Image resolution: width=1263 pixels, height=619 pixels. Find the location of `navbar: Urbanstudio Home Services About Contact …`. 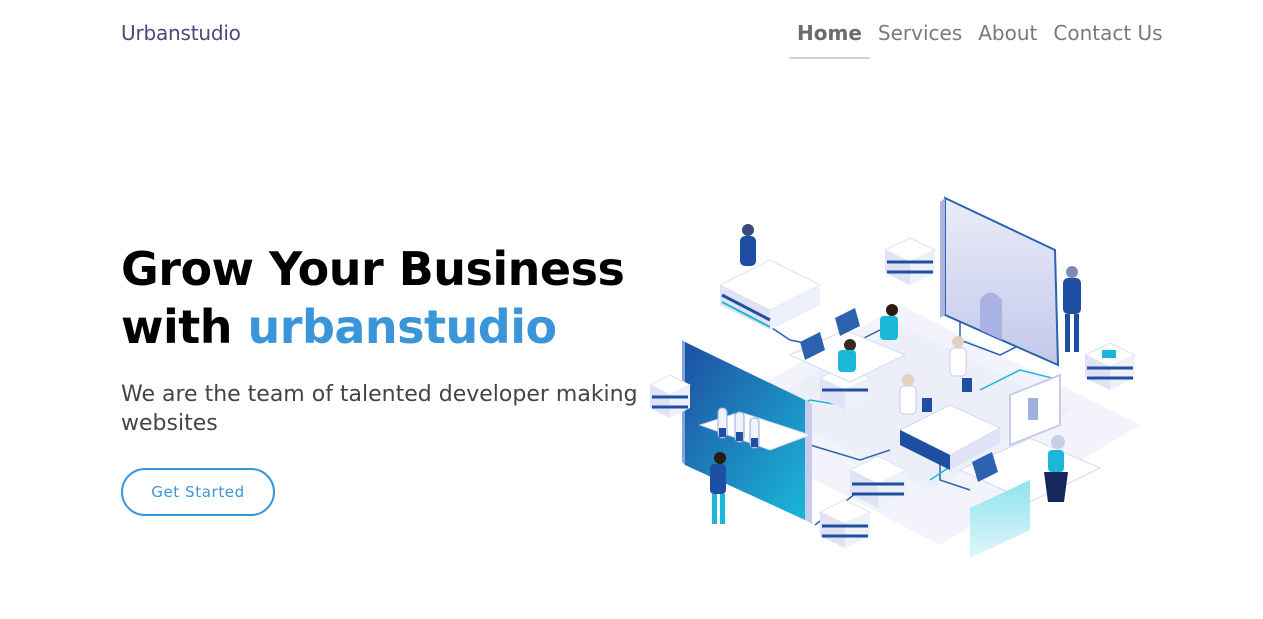

navbar: Urbanstudio Home Services About Contact … is located at coordinates (631, 35).